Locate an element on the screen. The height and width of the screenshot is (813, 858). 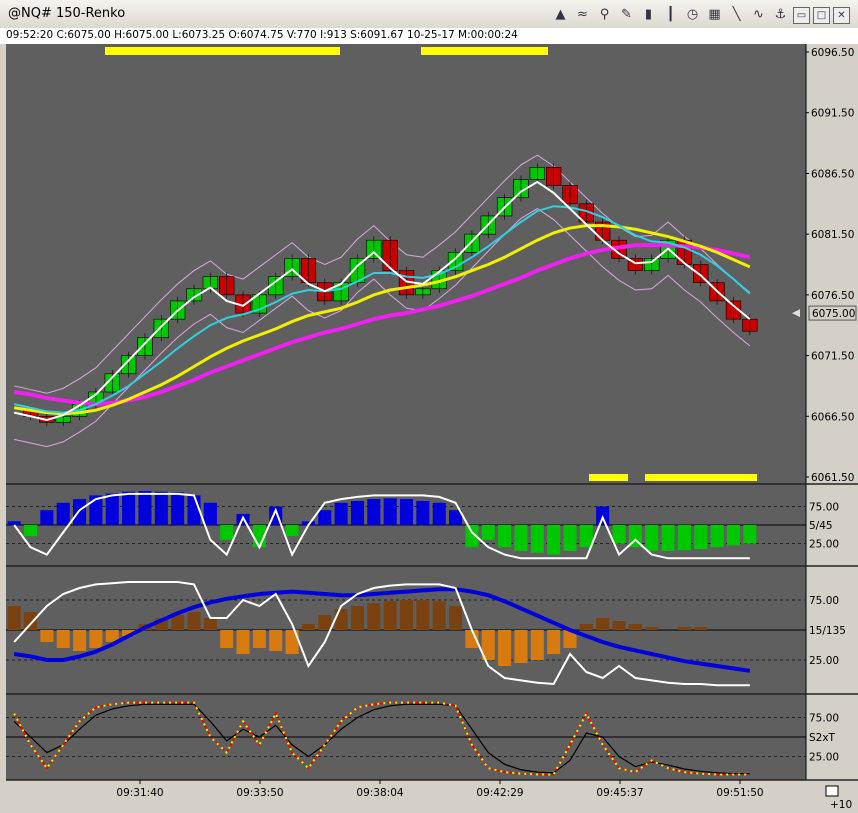
time-tick-label: 09:31:40 is located at coordinates (139, 793).